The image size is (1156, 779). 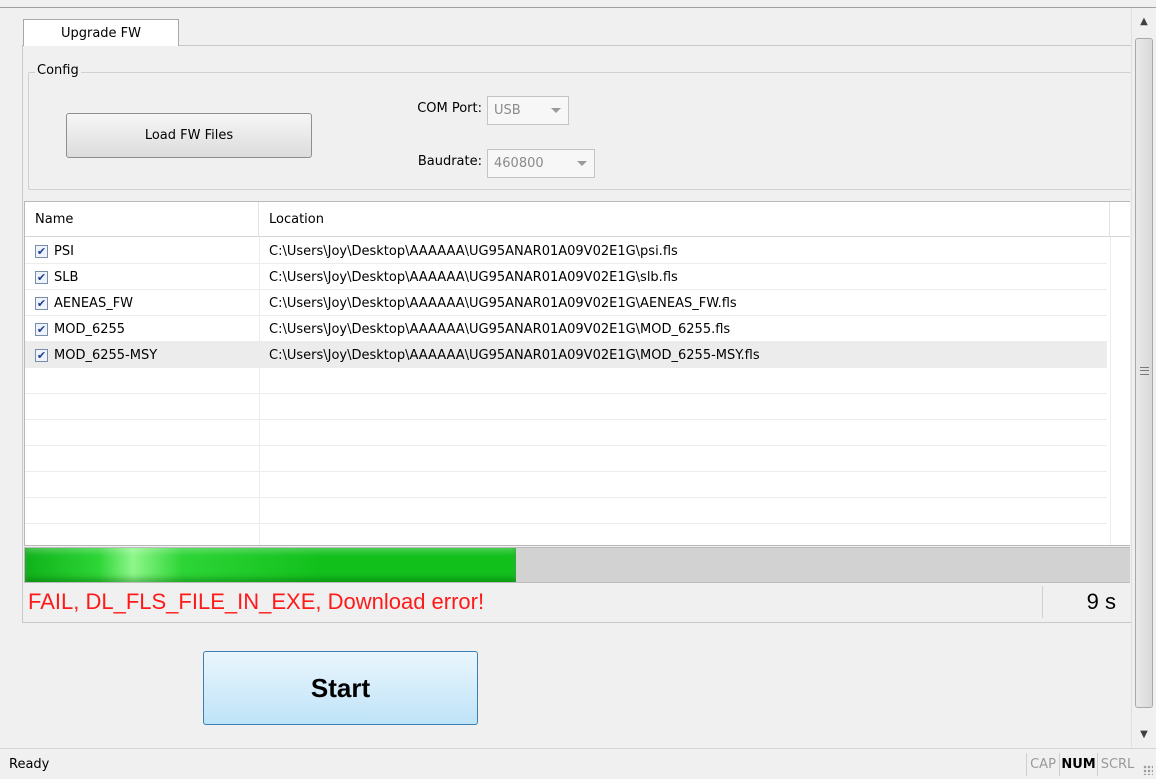 I want to click on scroll-down-arrow-icon: ▼, so click(x=1144, y=734).